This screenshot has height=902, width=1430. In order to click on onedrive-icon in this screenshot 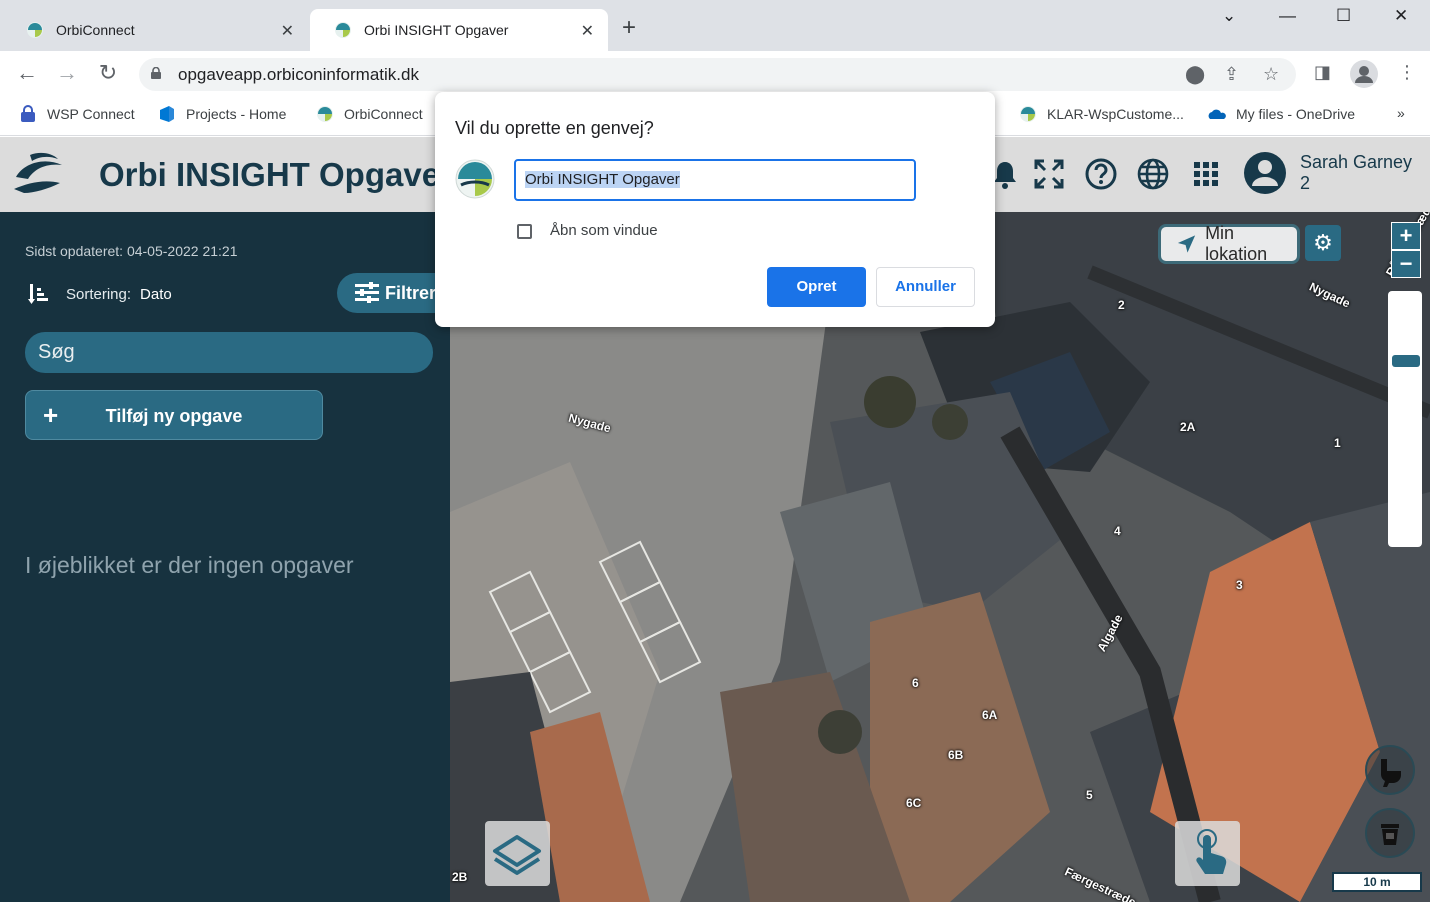, I will do `click(1217, 114)`.